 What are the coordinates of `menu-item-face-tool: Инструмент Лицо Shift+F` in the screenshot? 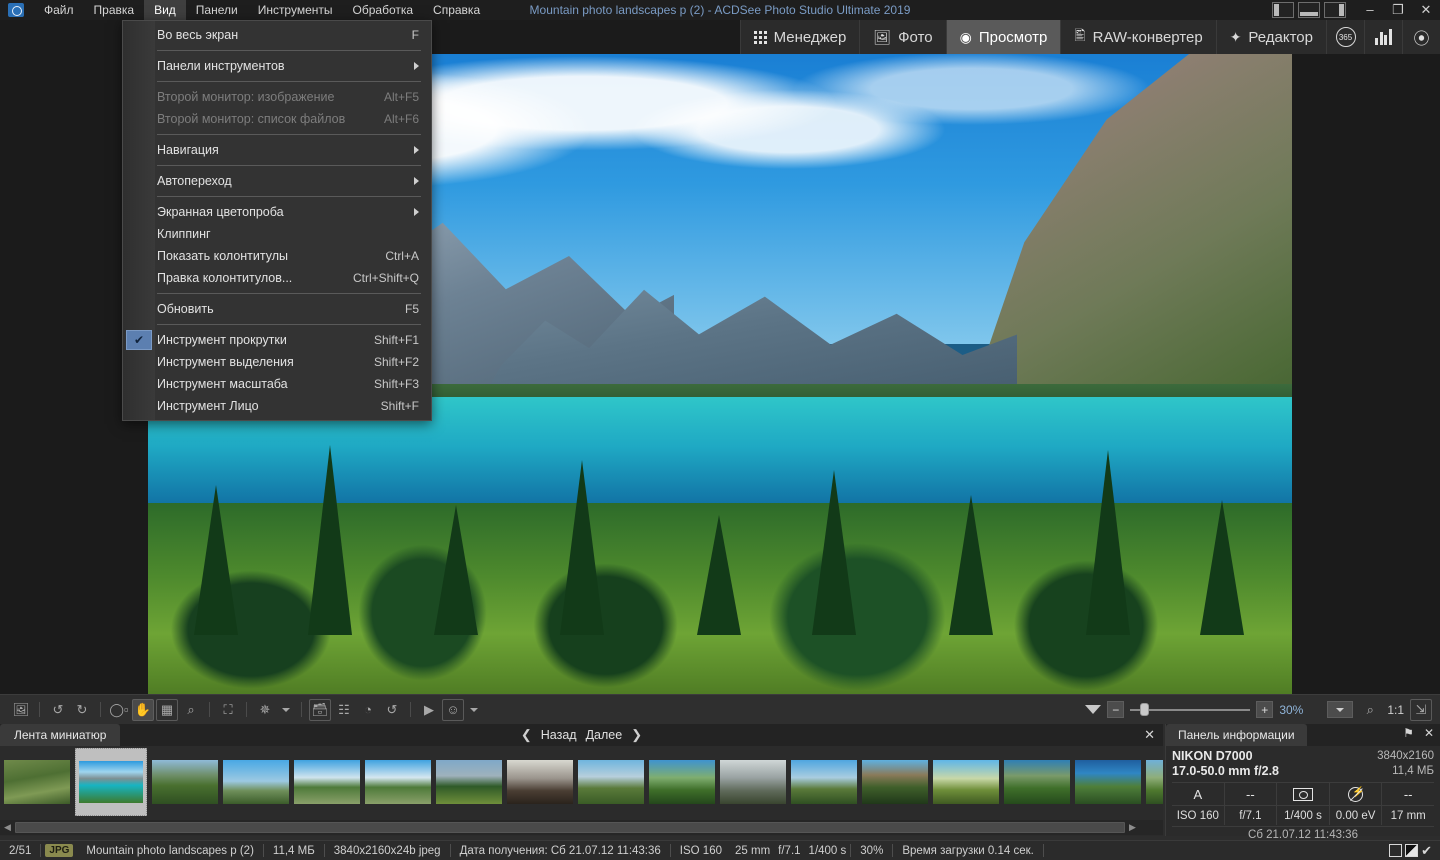 It's located at (277, 406).